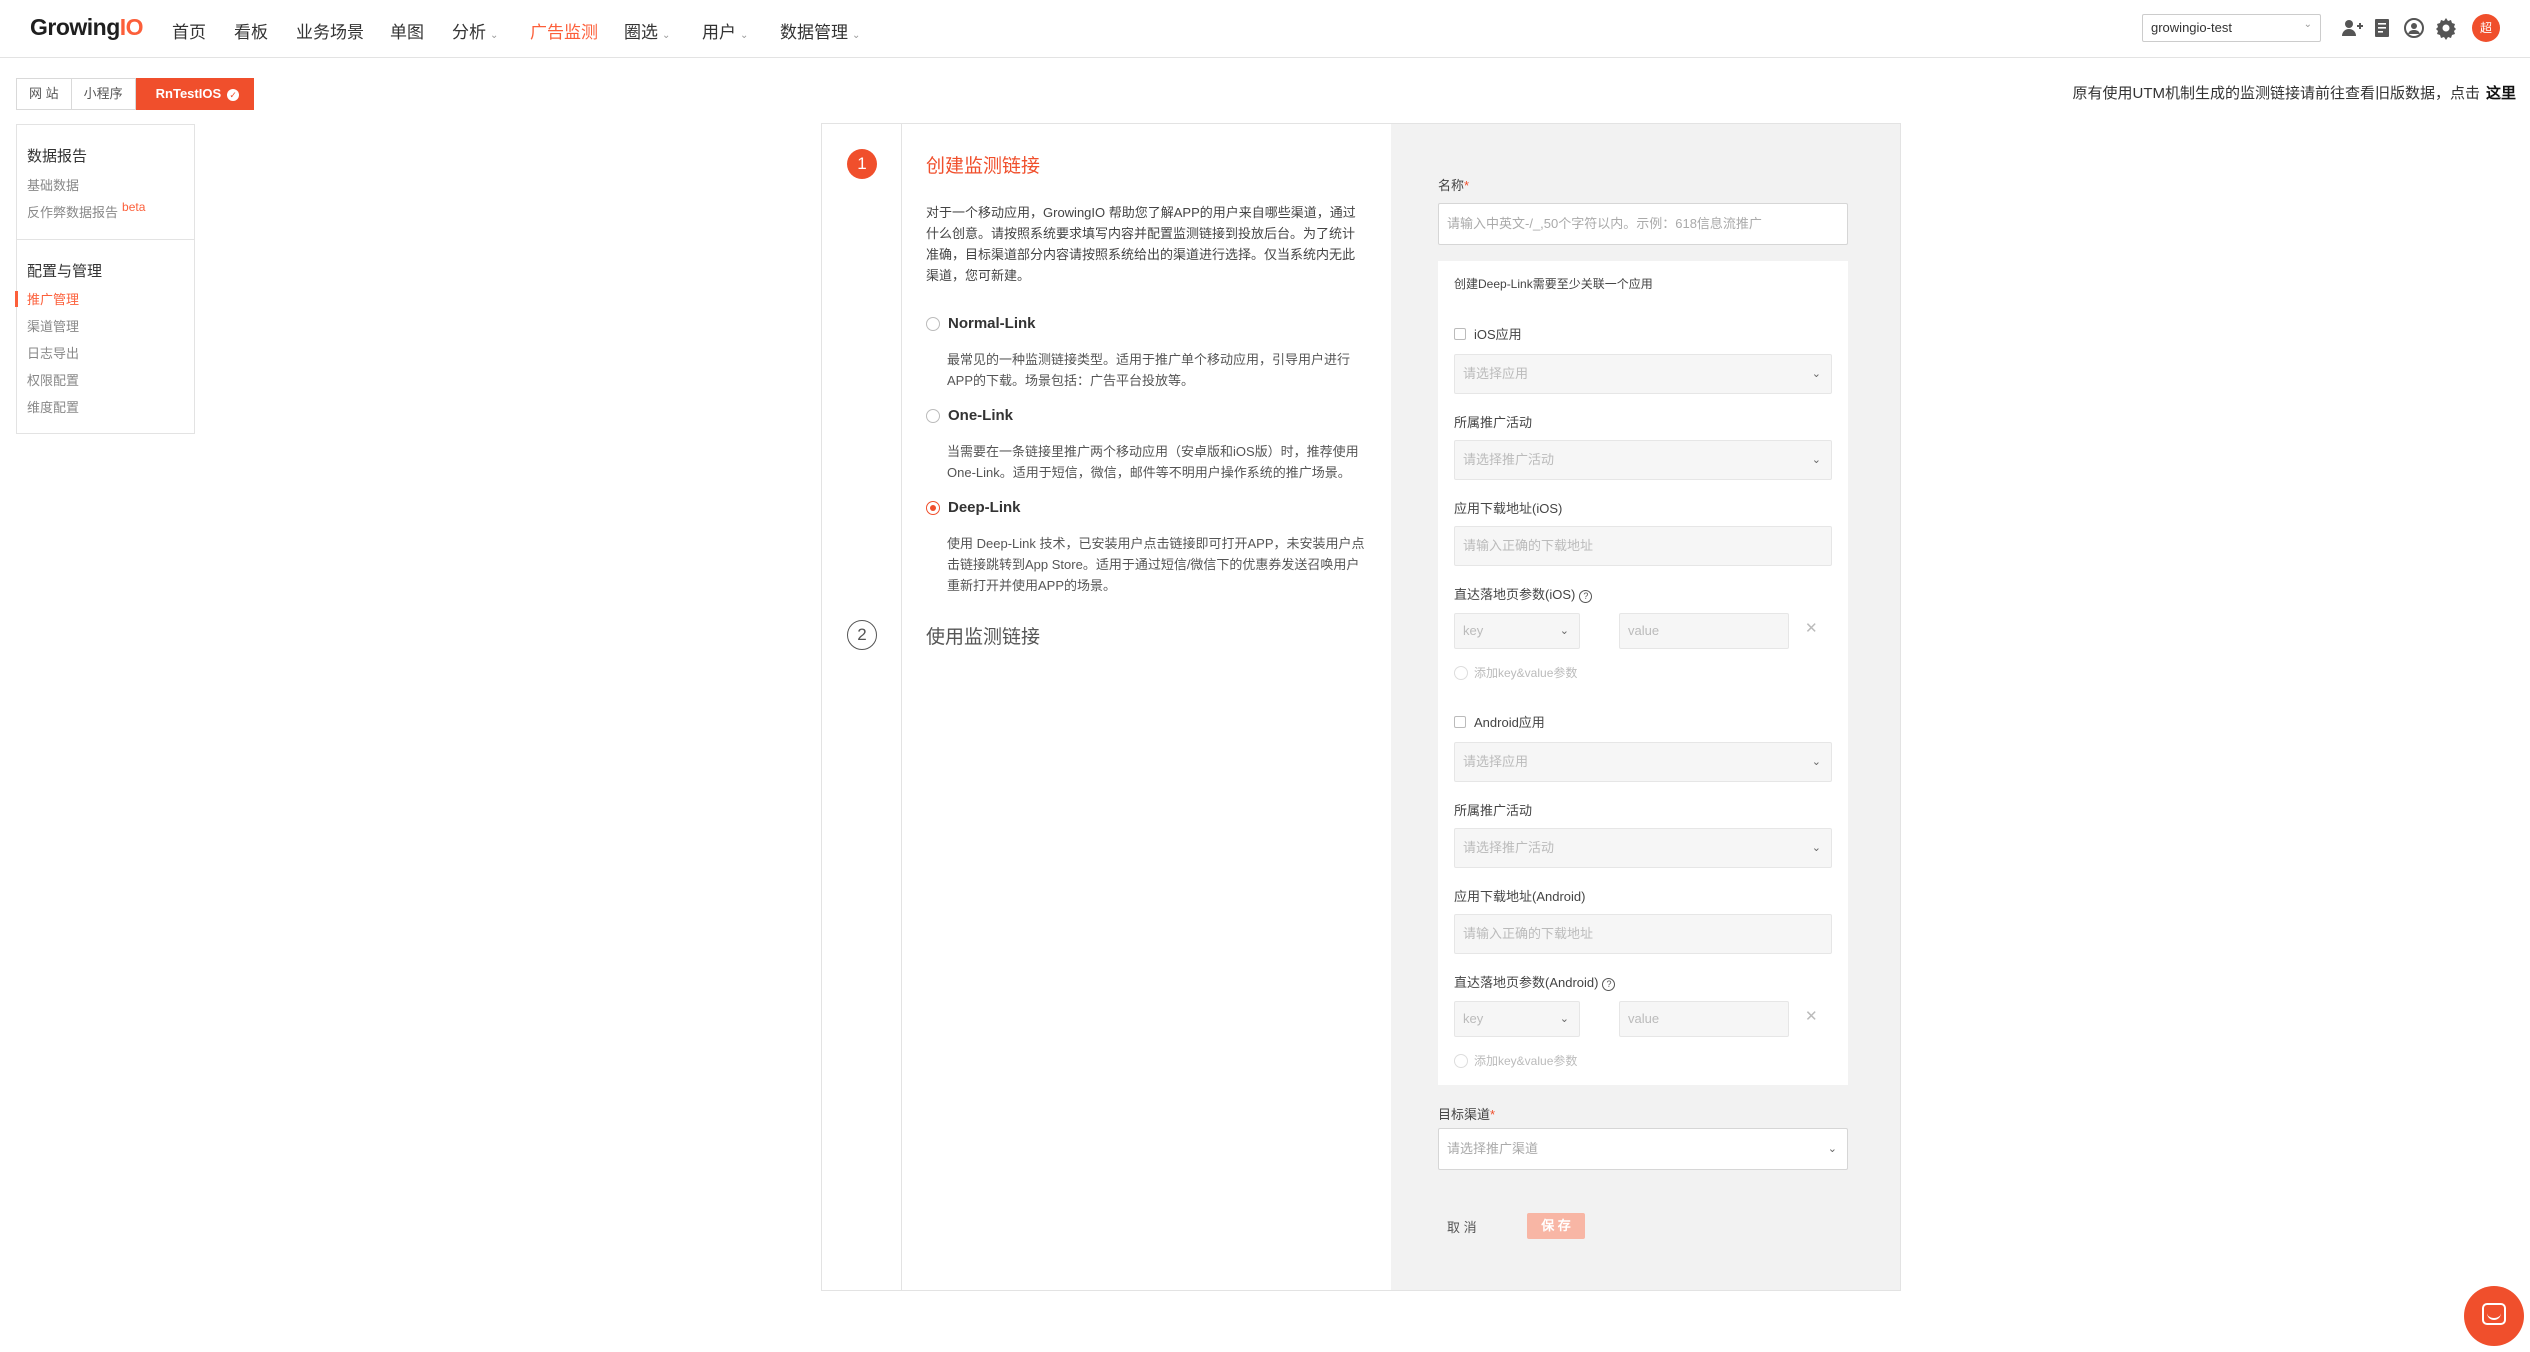 Image resolution: width=2530 pixels, height=1352 pixels. Describe the element at coordinates (2414, 28) in the screenshot. I see `eye-icon` at that location.